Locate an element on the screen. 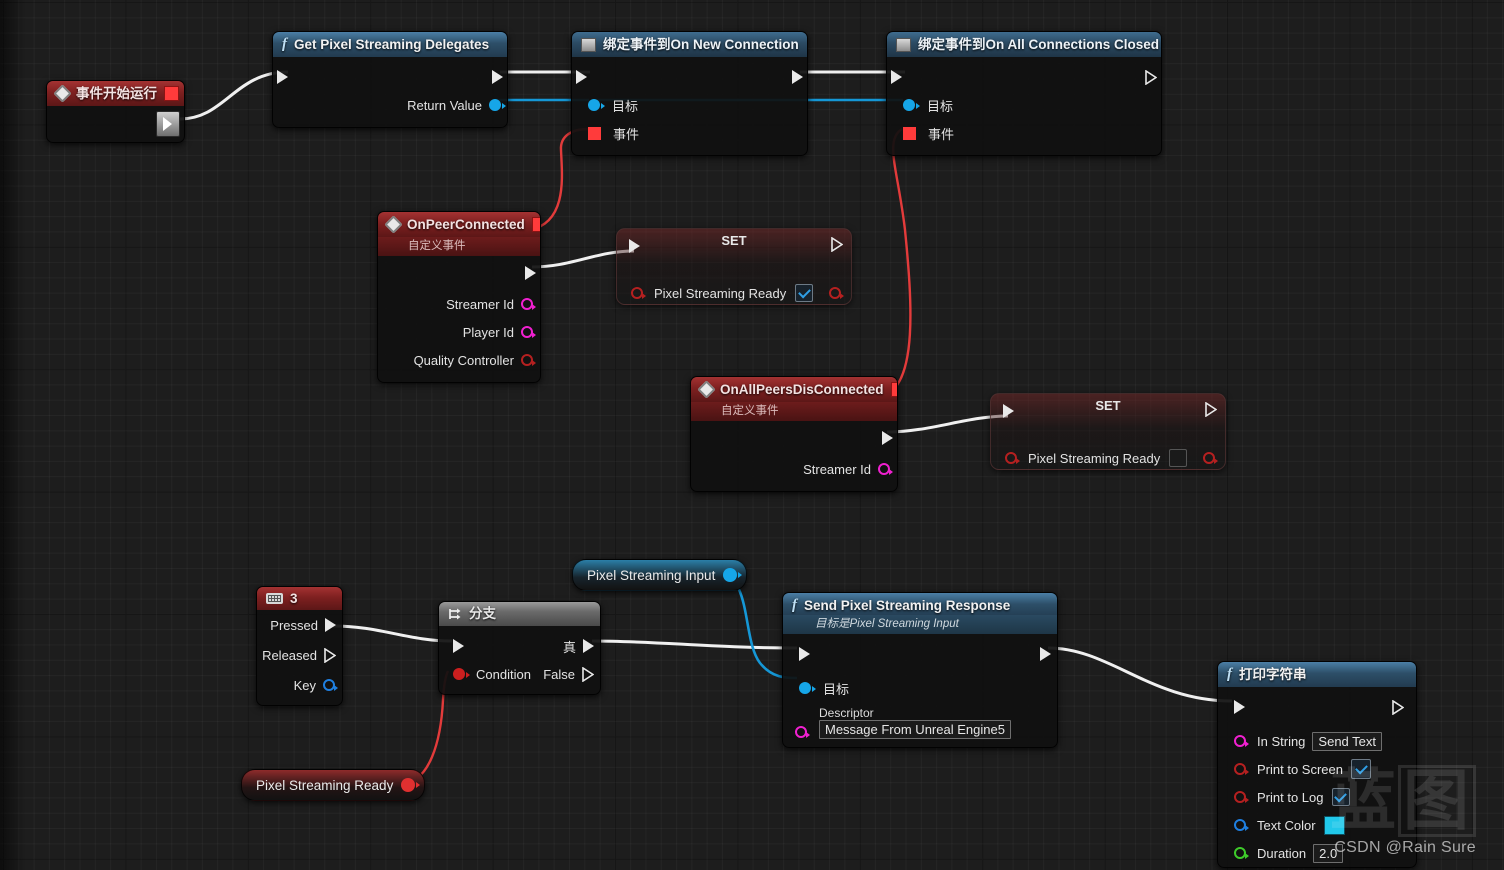 Image resolution: width=1504 pixels, height=870 pixels. node-keyboard-event-3: 3 Pressed Released Key is located at coordinates (299, 646).